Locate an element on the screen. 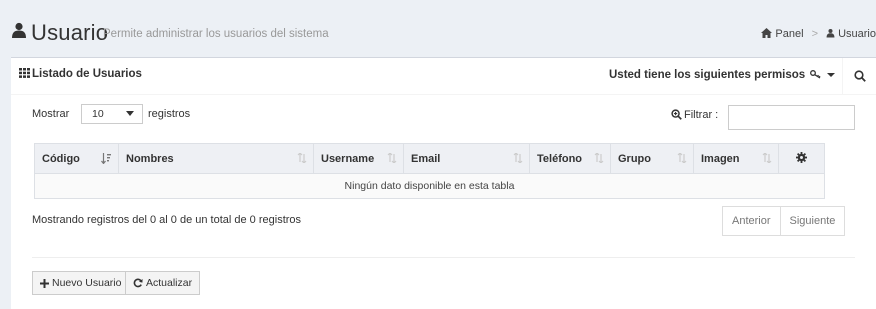  column-label: Código is located at coordinates (61, 158).